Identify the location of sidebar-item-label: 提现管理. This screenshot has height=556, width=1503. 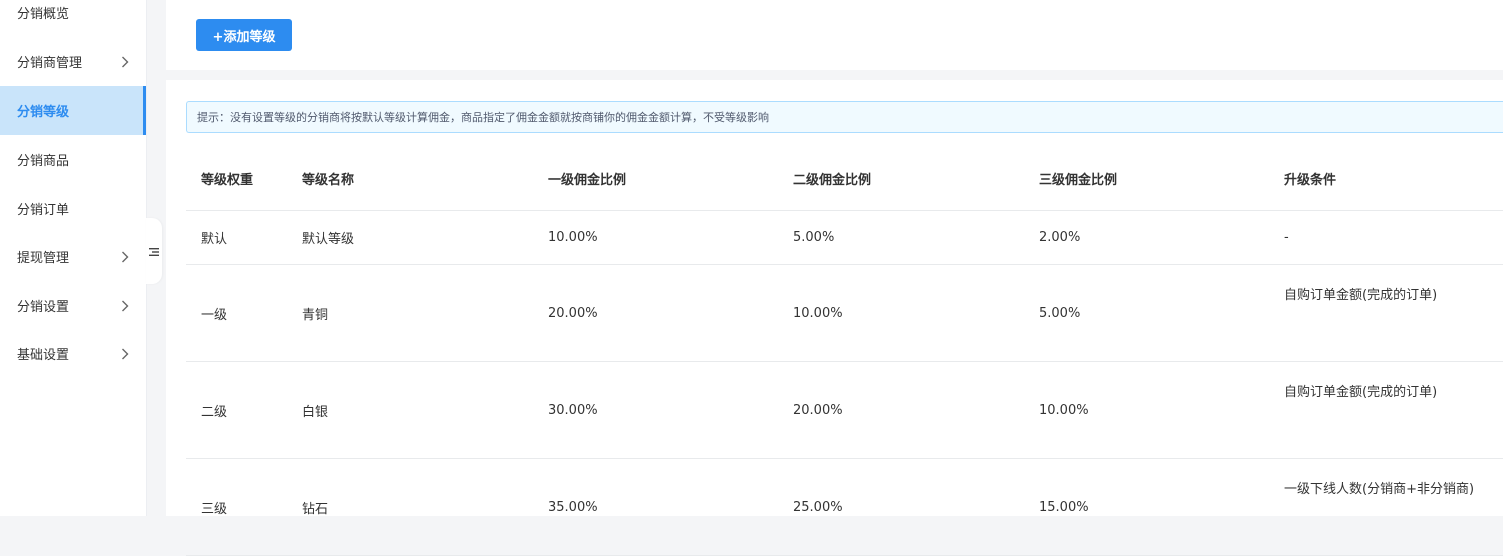
(43, 258).